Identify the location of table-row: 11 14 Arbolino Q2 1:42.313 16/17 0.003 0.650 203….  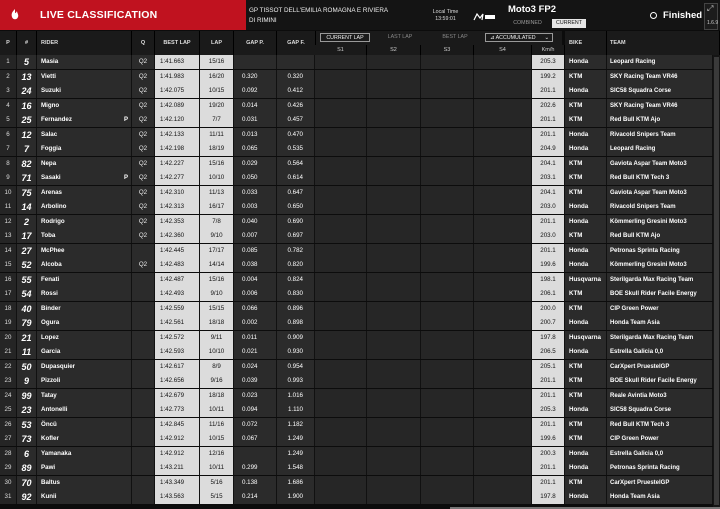
(360, 207).